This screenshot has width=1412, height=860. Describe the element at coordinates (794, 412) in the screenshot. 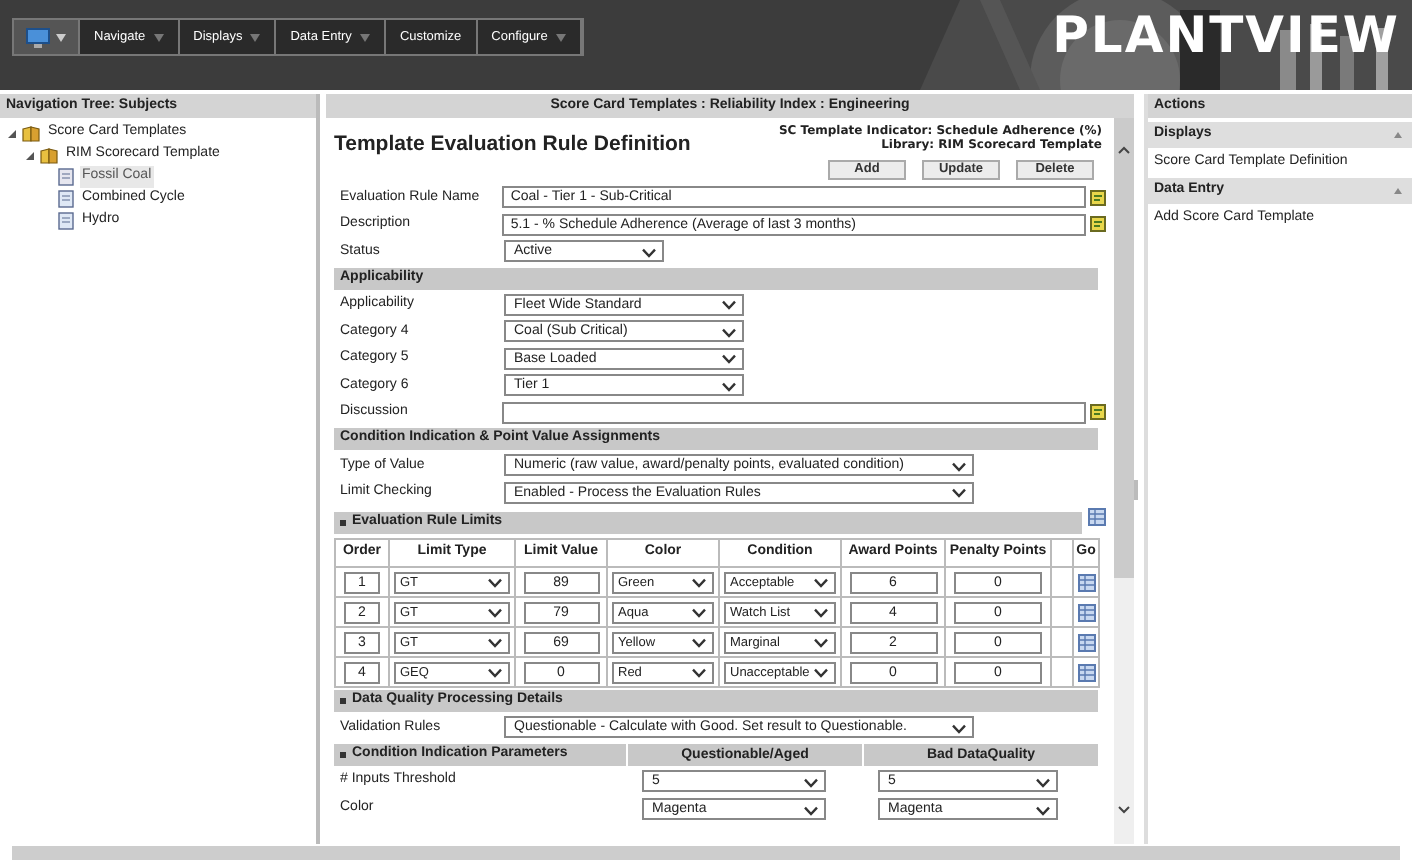

I see `text-field` at that location.